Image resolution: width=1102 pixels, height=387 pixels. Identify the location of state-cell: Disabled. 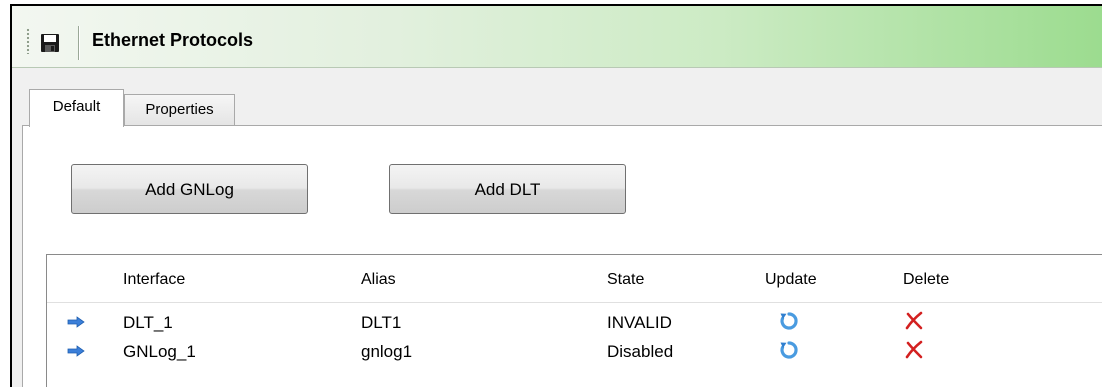
(640, 351).